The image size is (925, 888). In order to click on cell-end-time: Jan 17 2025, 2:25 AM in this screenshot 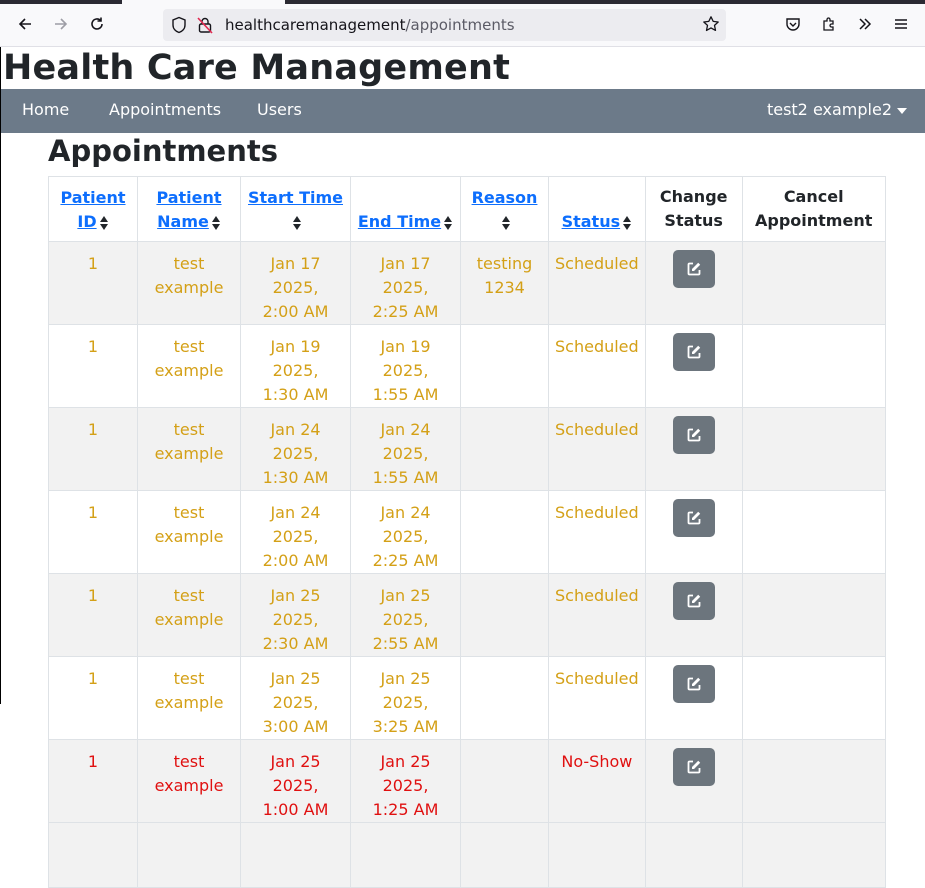, I will do `click(405, 283)`.